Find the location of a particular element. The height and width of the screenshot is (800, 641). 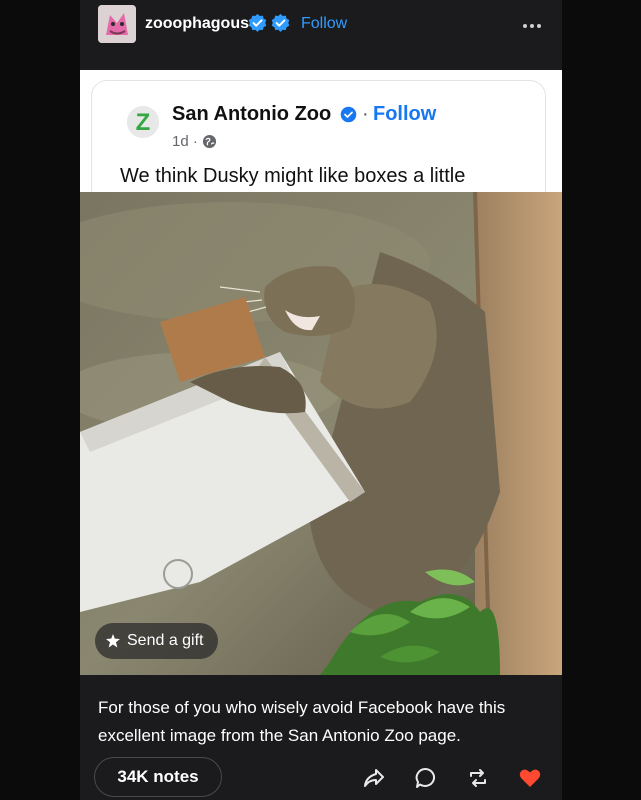

svg-text: Z is located at coordinates (143, 122).